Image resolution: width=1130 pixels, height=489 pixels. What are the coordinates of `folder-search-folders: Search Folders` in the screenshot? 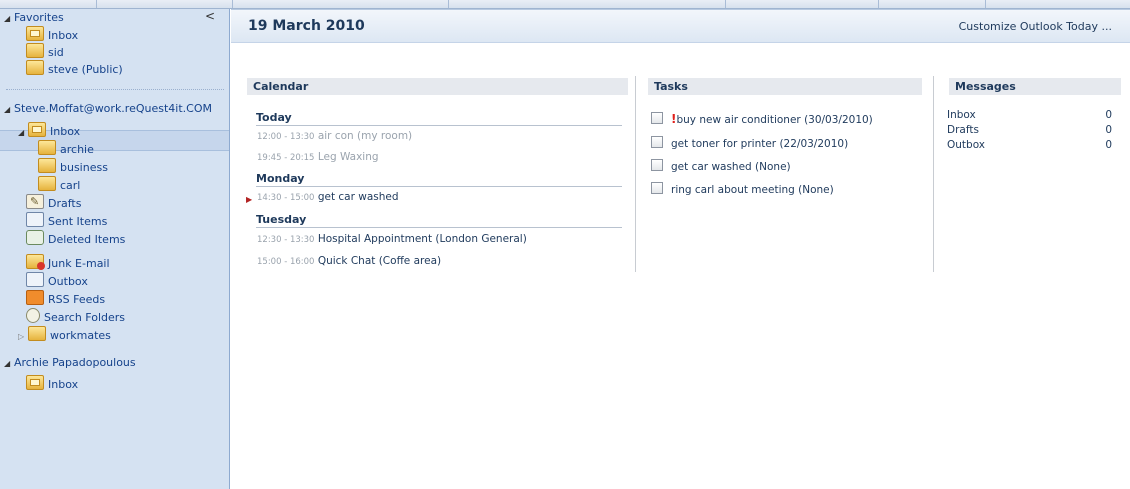 It's located at (75, 316).